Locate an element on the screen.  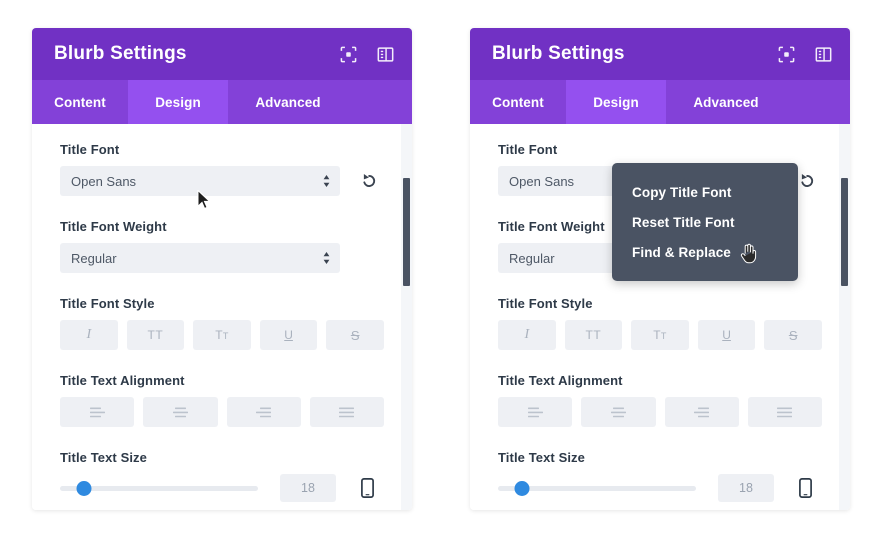
context-menu-item-copy-title-font: Copy Title Font is located at coordinates (705, 192).